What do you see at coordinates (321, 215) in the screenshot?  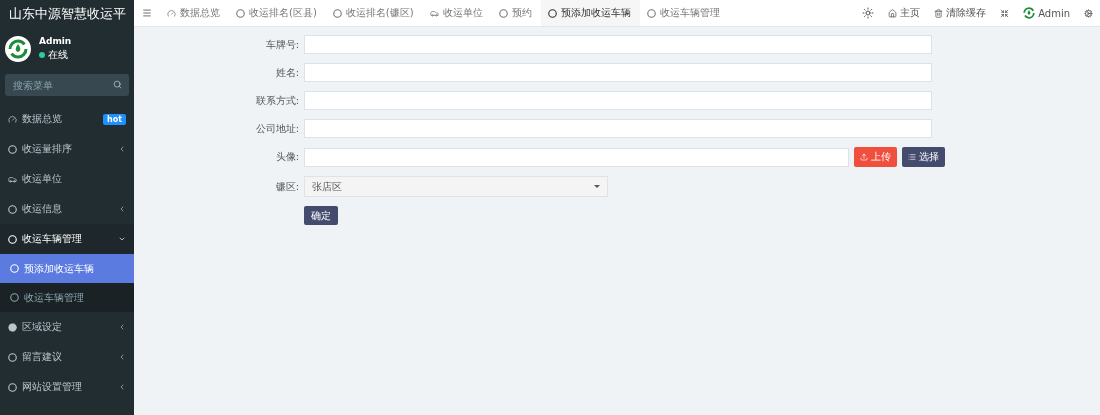 I see `submit-button: 确定` at bounding box center [321, 215].